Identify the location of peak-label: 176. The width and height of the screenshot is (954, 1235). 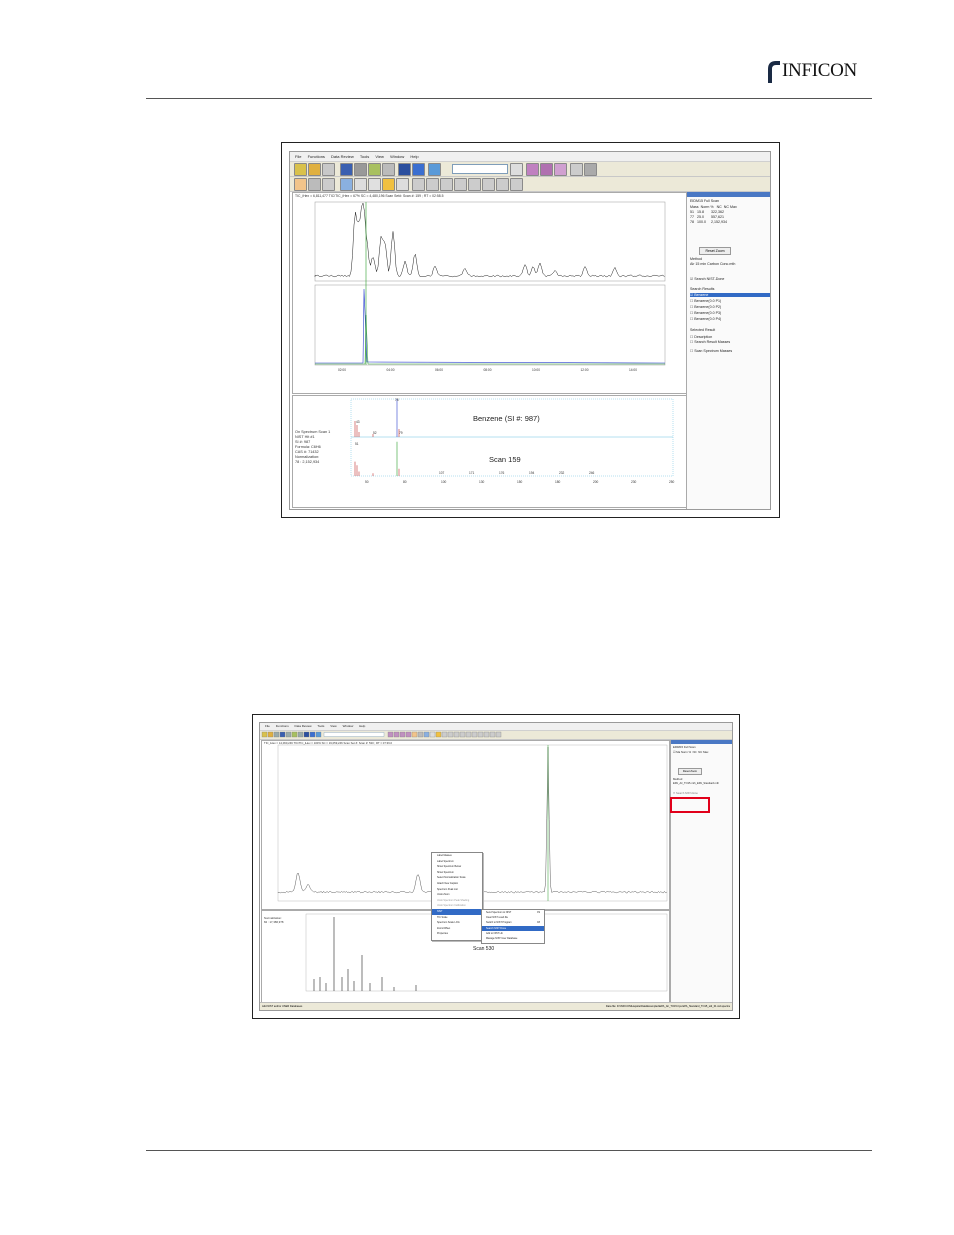
(502, 473).